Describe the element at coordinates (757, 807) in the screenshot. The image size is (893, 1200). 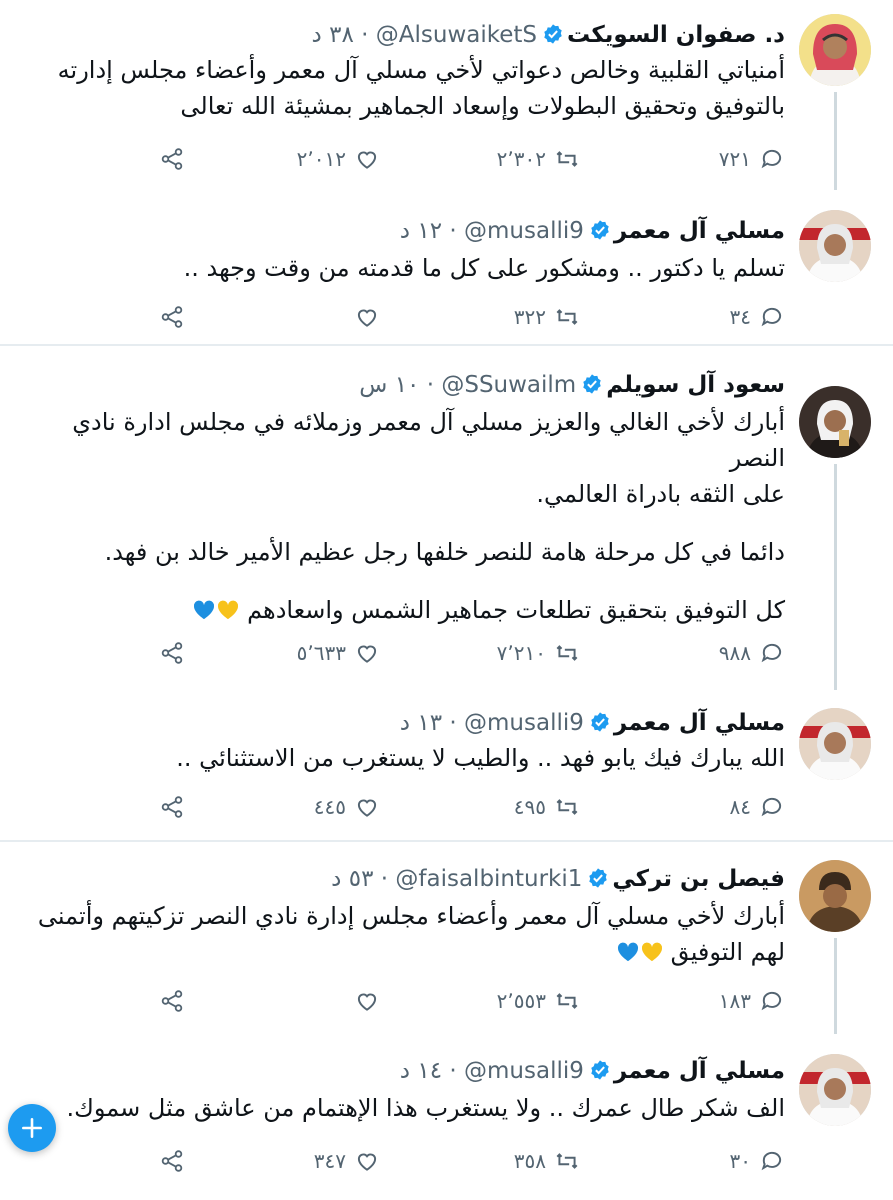
I see `reply-button: ٨٤` at that location.